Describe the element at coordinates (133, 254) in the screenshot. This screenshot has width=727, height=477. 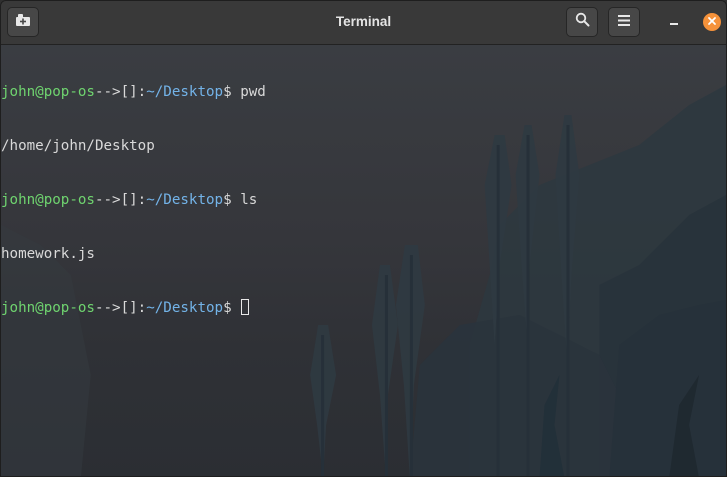
I see `terminal-line-4: homework.js` at that location.